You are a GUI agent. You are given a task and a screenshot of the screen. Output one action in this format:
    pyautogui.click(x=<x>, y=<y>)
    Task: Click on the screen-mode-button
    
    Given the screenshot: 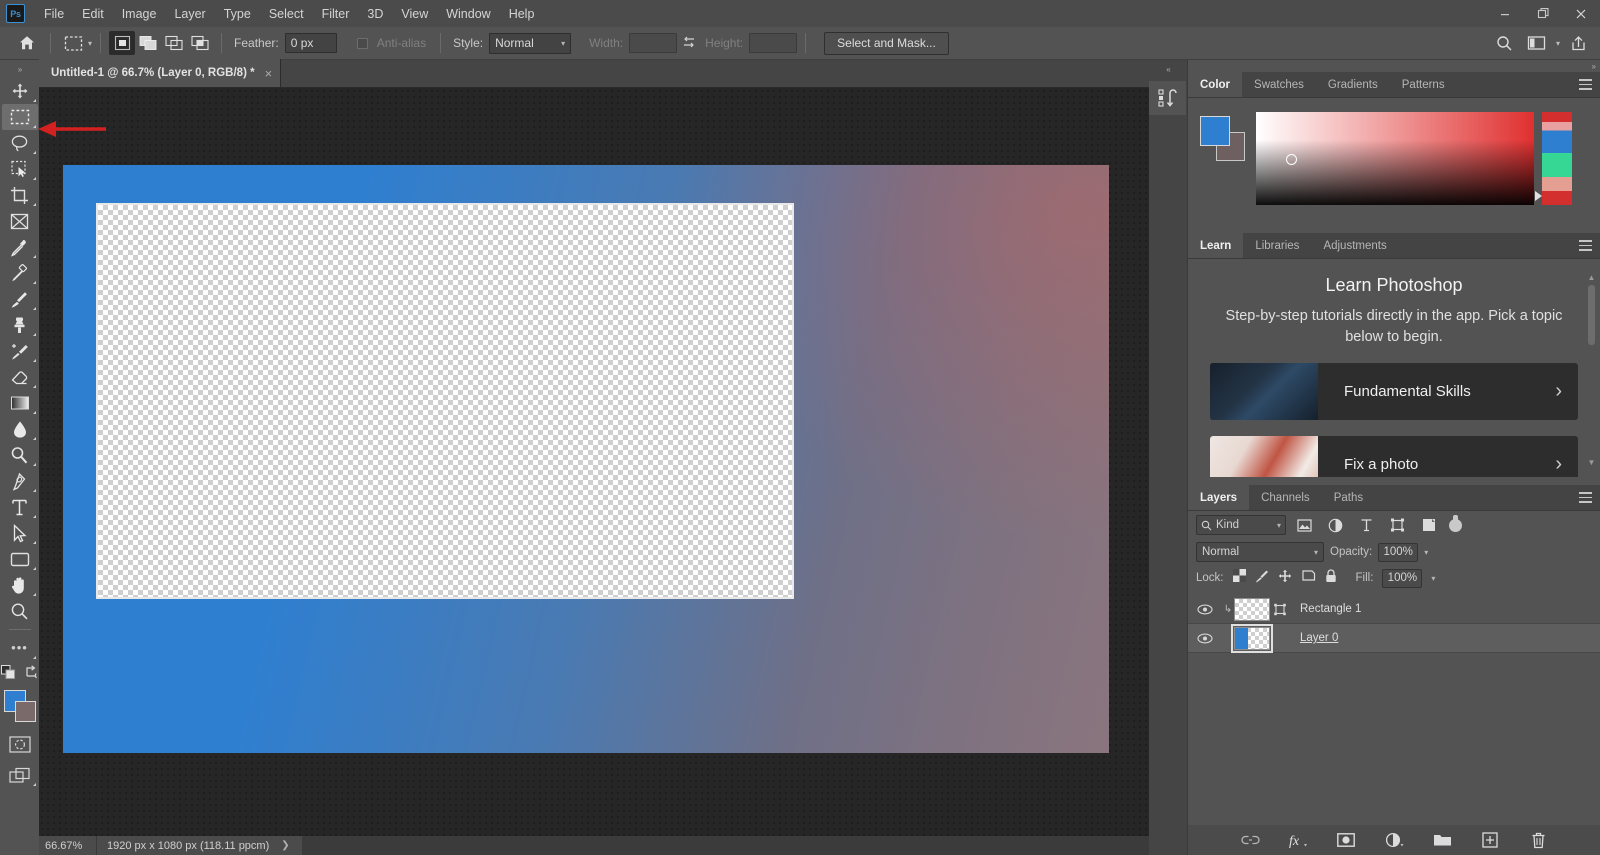 What is the action you would take?
    pyautogui.click(x=20, y=775)
    